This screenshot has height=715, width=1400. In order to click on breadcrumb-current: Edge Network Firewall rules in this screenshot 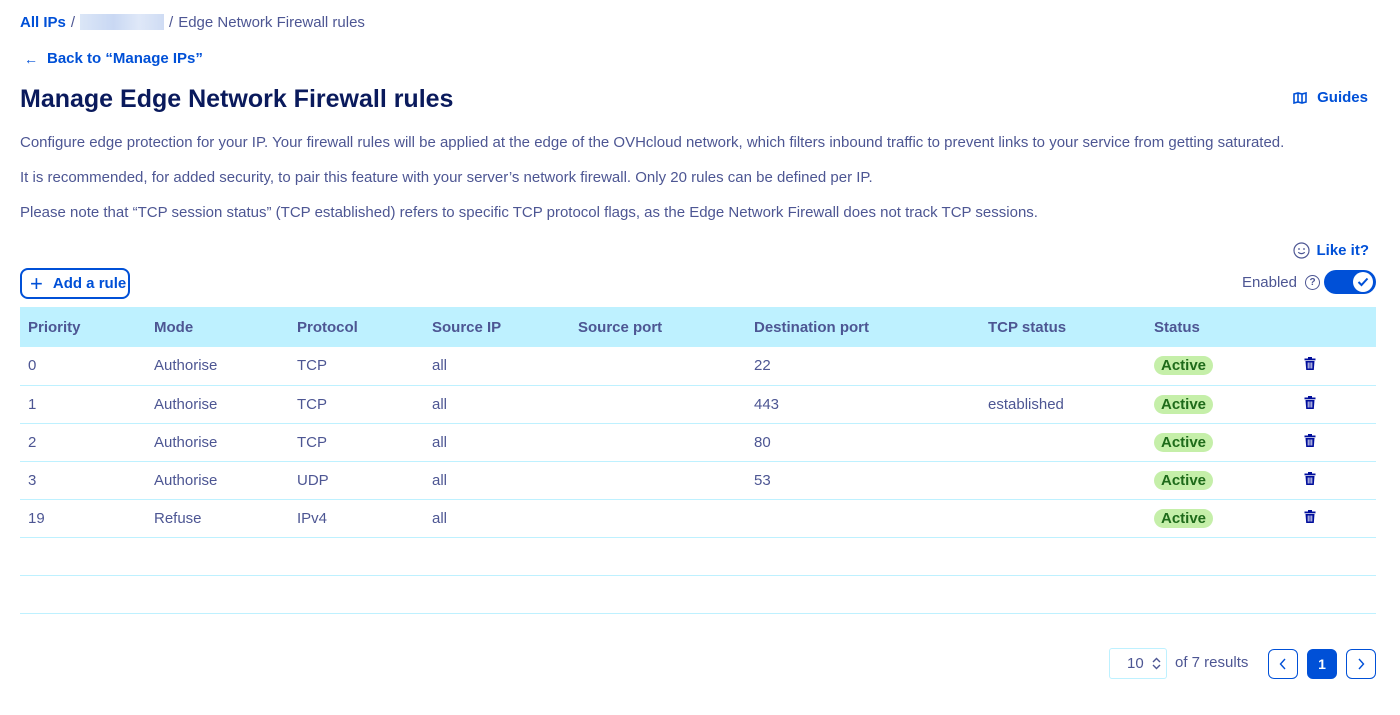, I will do `click(271, 22)`.